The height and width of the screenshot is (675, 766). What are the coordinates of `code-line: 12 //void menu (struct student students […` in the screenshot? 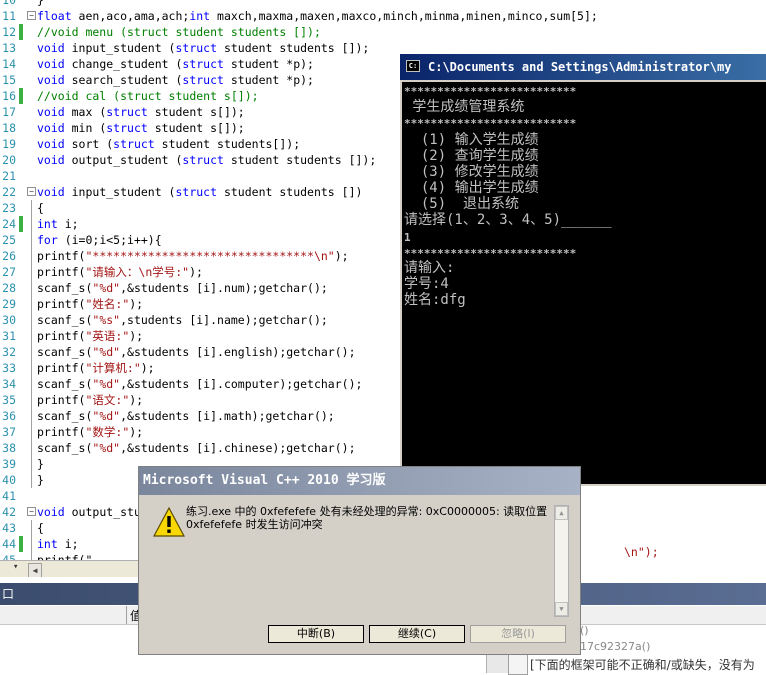 It's located at (383, 32).